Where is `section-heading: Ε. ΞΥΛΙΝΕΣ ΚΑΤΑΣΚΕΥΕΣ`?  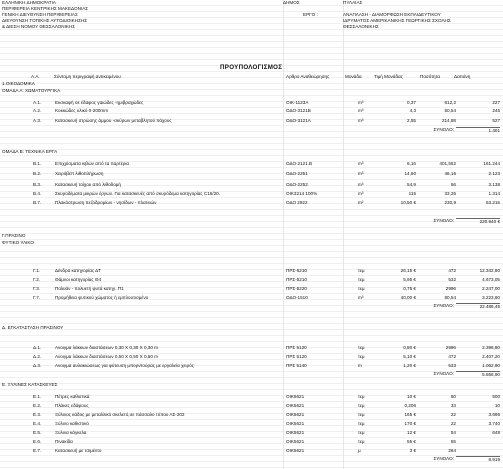
section-heading: Ε. ΞΥΛΙΝΕΣ ΚΑΤΑΣΚΕΥΕΣ is located at coordinates (30, 384).